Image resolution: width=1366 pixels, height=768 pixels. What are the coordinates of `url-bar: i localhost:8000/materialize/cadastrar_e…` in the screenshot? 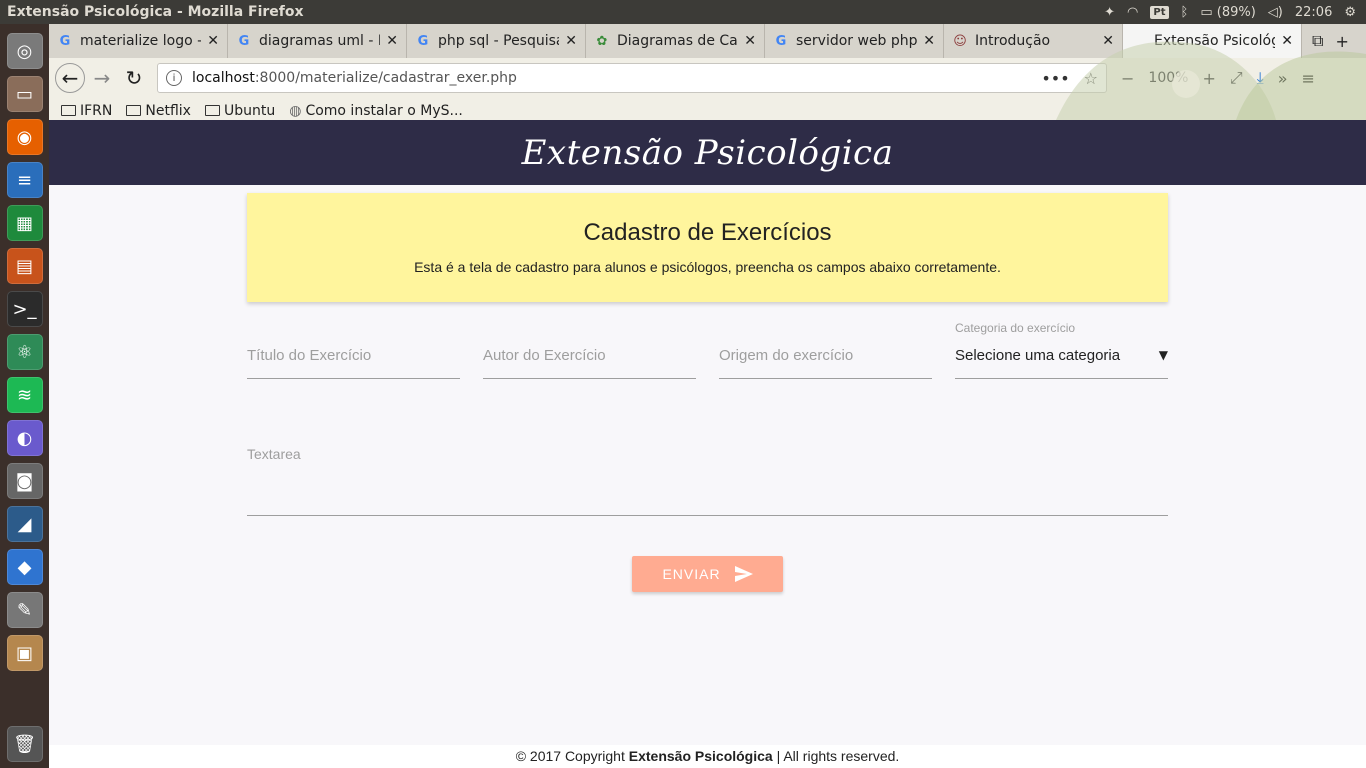 It's located at (632, 78).